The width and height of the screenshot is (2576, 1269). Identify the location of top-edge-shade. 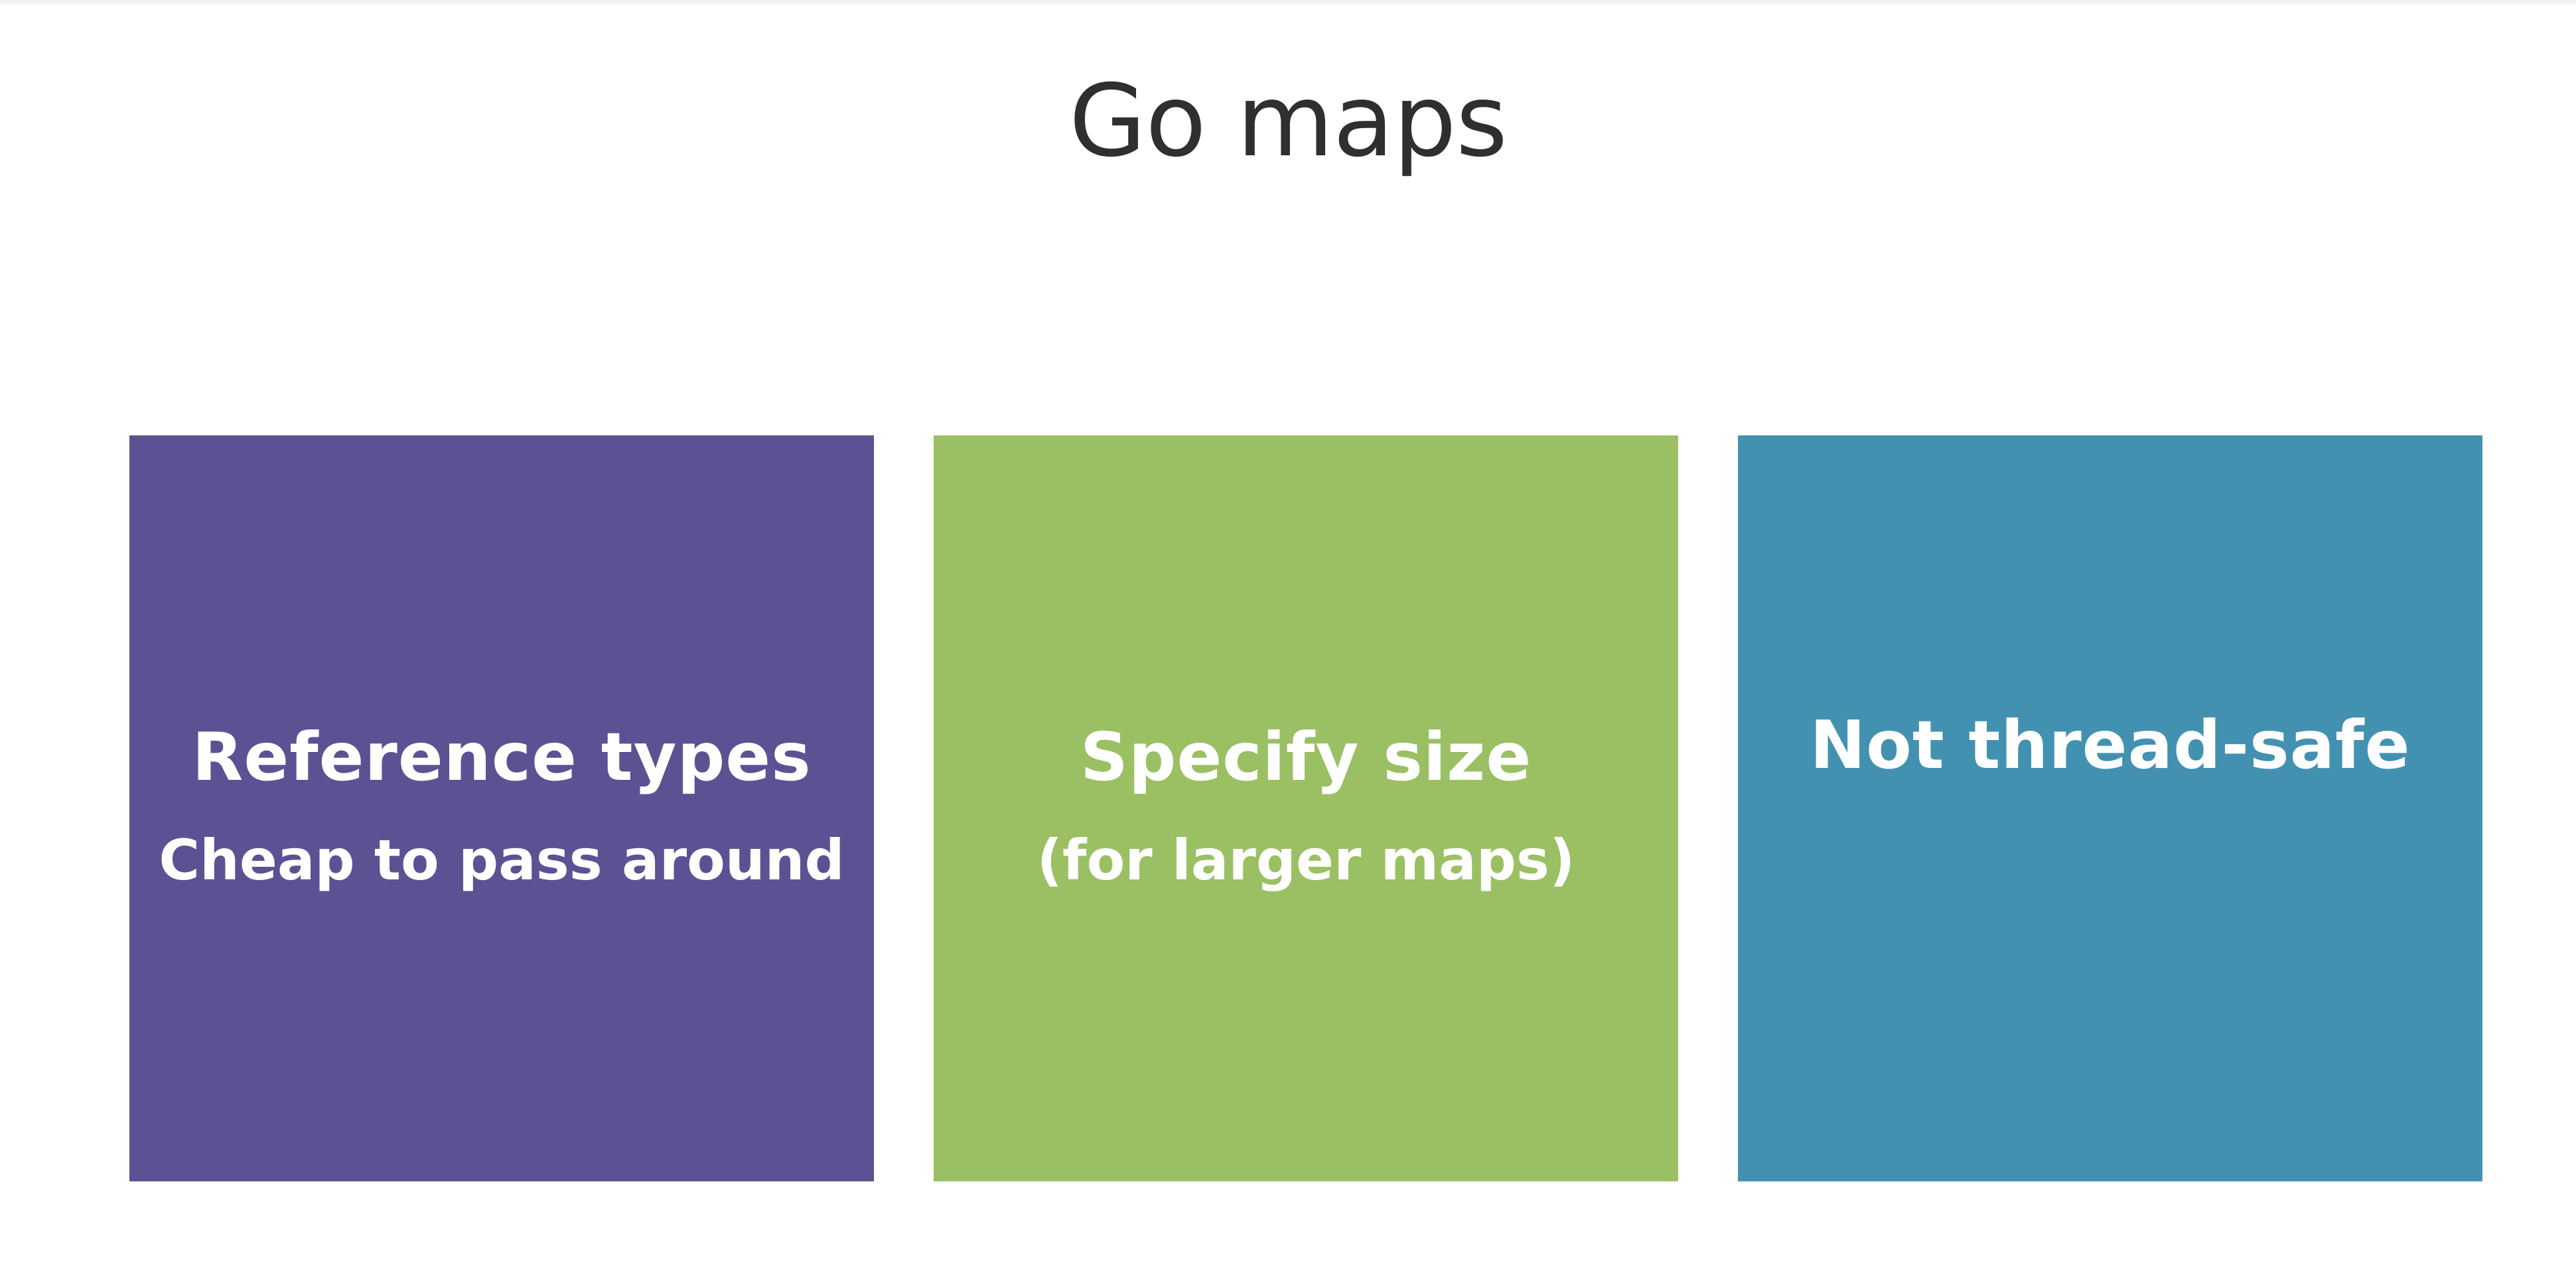
(1288, 3).